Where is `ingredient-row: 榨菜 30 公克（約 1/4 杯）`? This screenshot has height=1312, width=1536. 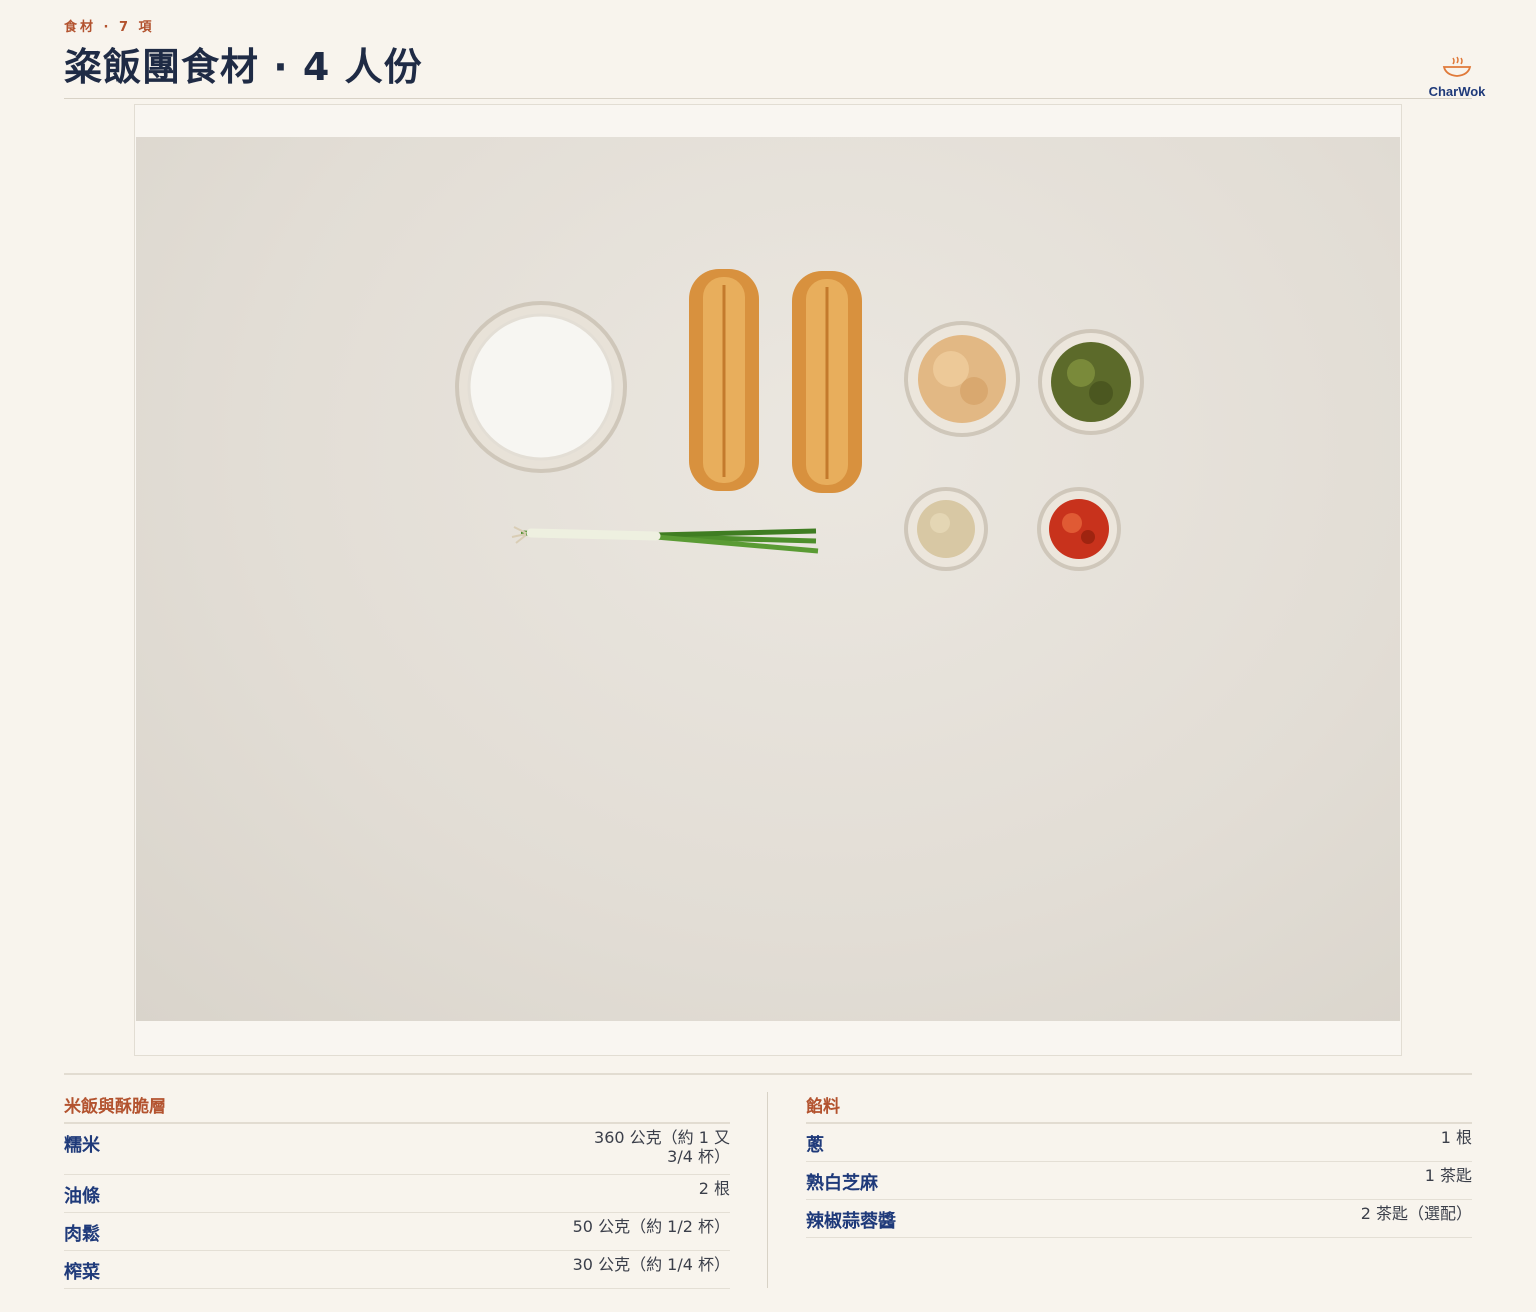
ingredient-row: 榨菜 30 公克（約 1/4 杯） is located at coordinates (397, 1270).